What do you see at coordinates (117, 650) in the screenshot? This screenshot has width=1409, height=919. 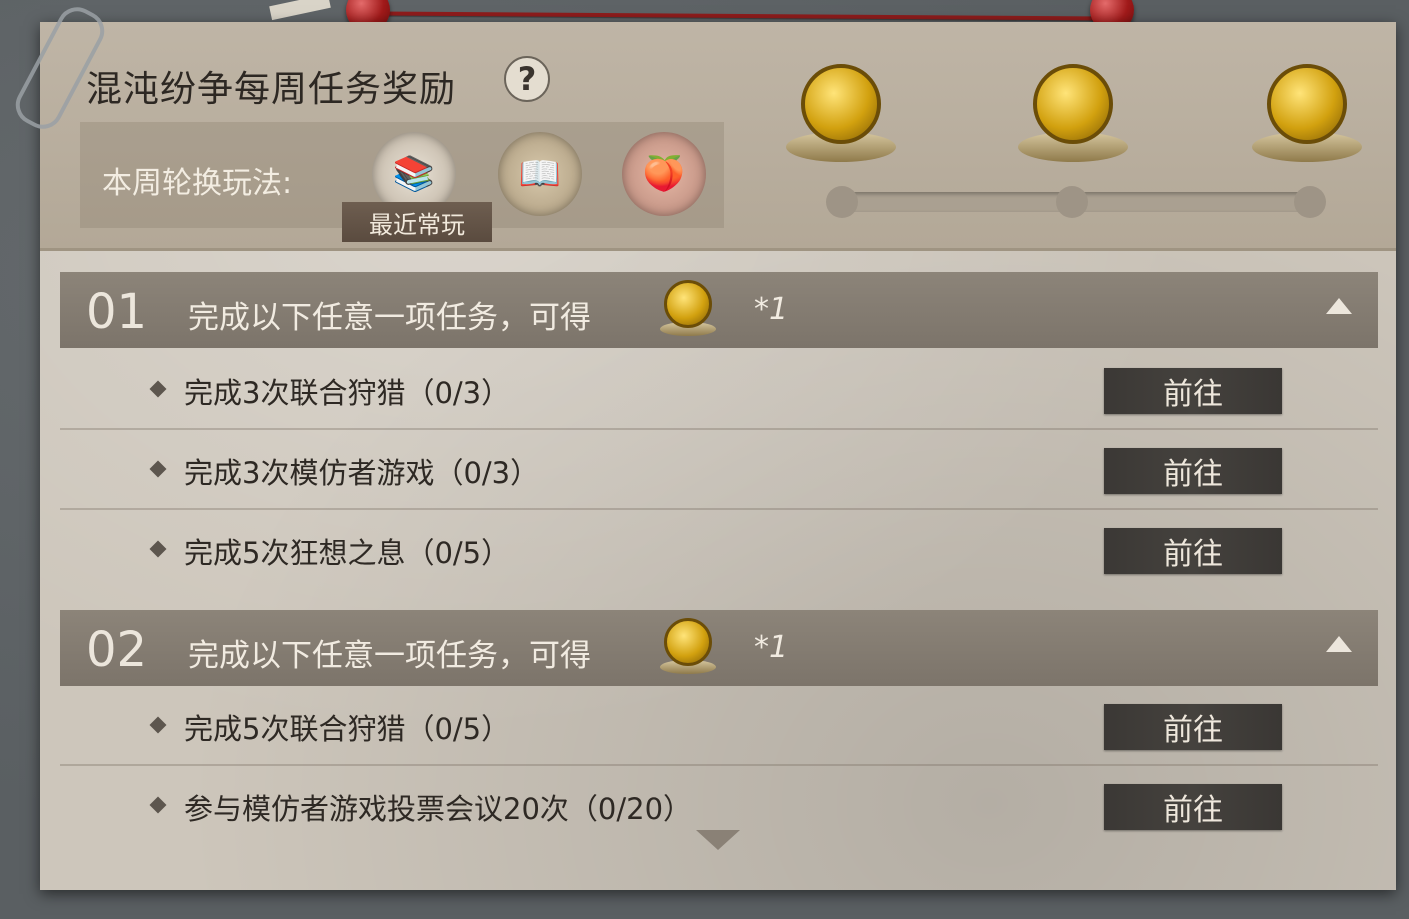 I see `group-number: 02` at bounding box center [117, 650].